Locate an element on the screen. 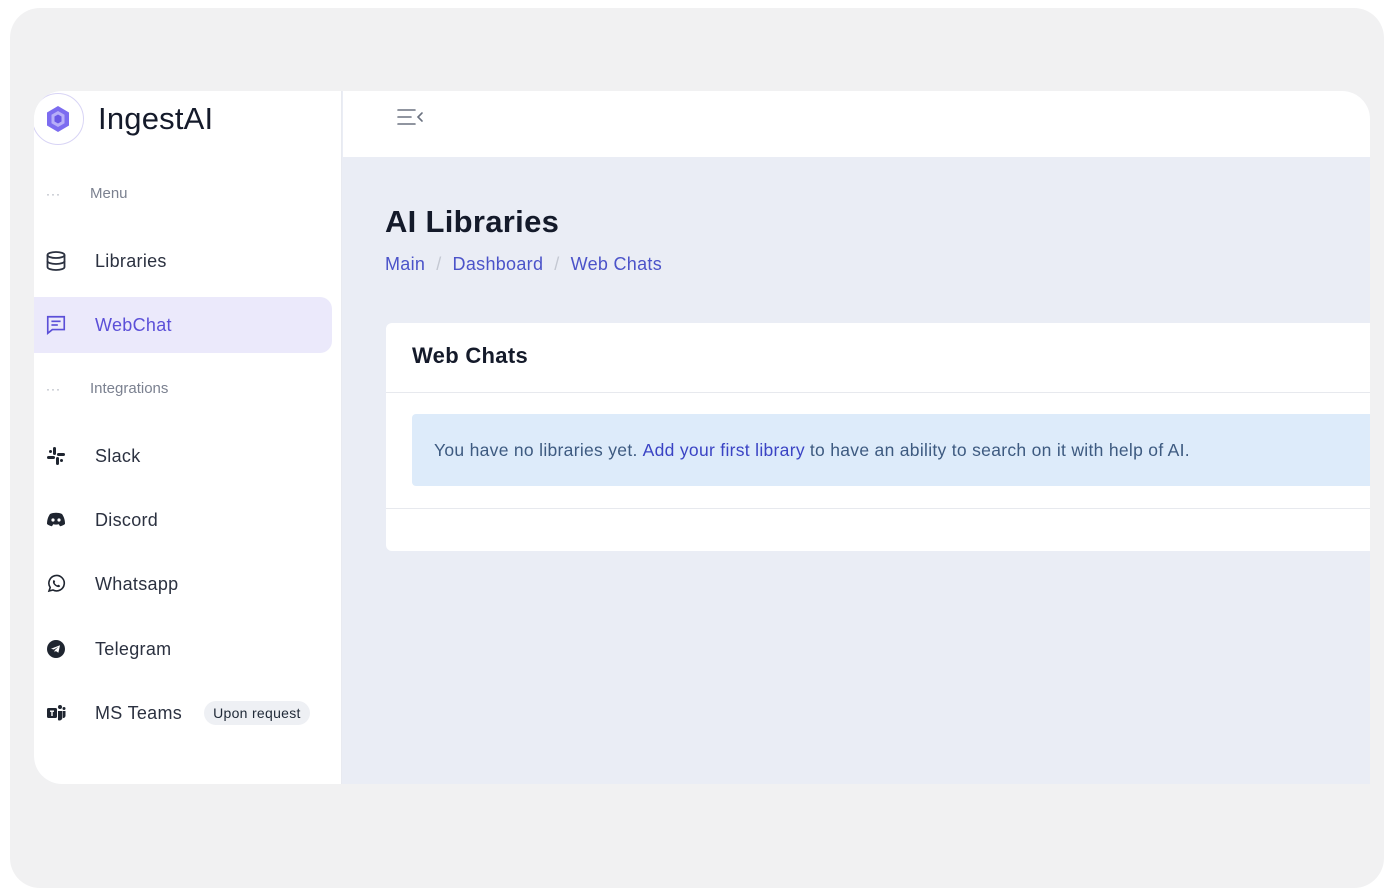  section-label-menu: ··· Menu is located at coordinates (87, 193).